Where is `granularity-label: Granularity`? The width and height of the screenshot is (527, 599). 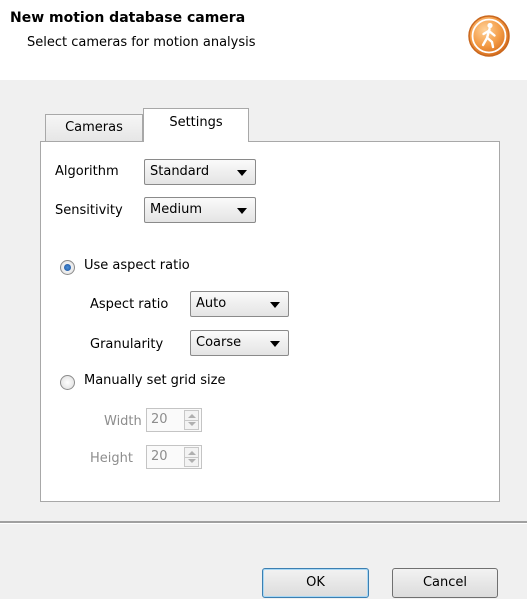 granularity-label: Granularity is located at coordinates (127, 344).